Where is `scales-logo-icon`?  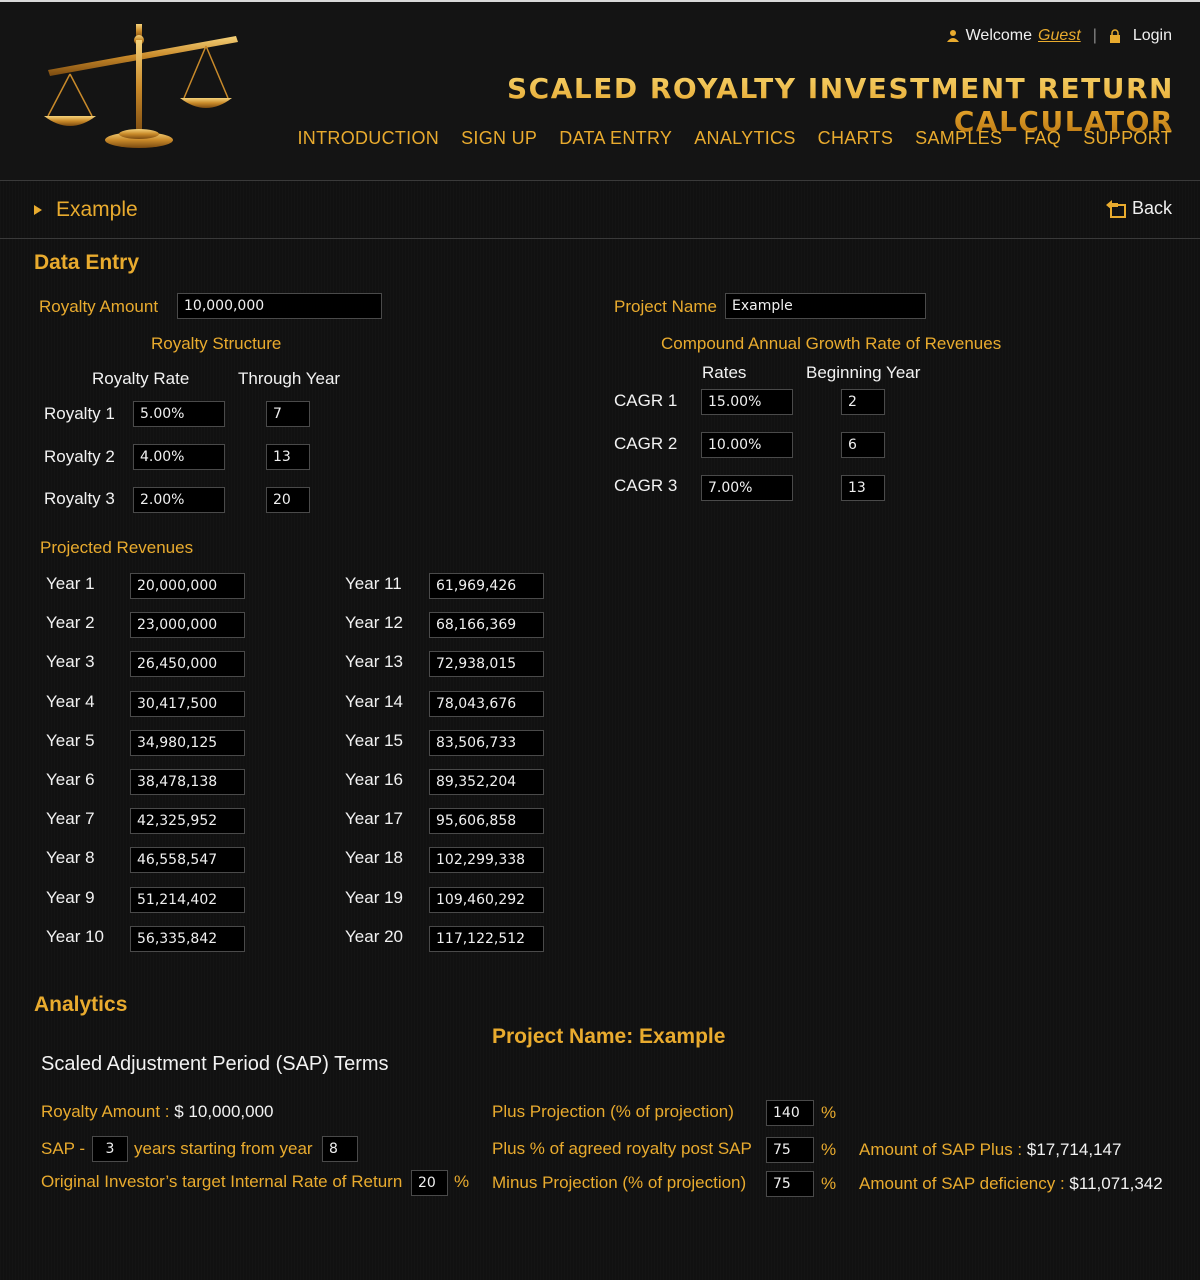 scales-logo-icon is located at coordinates (141, 86).